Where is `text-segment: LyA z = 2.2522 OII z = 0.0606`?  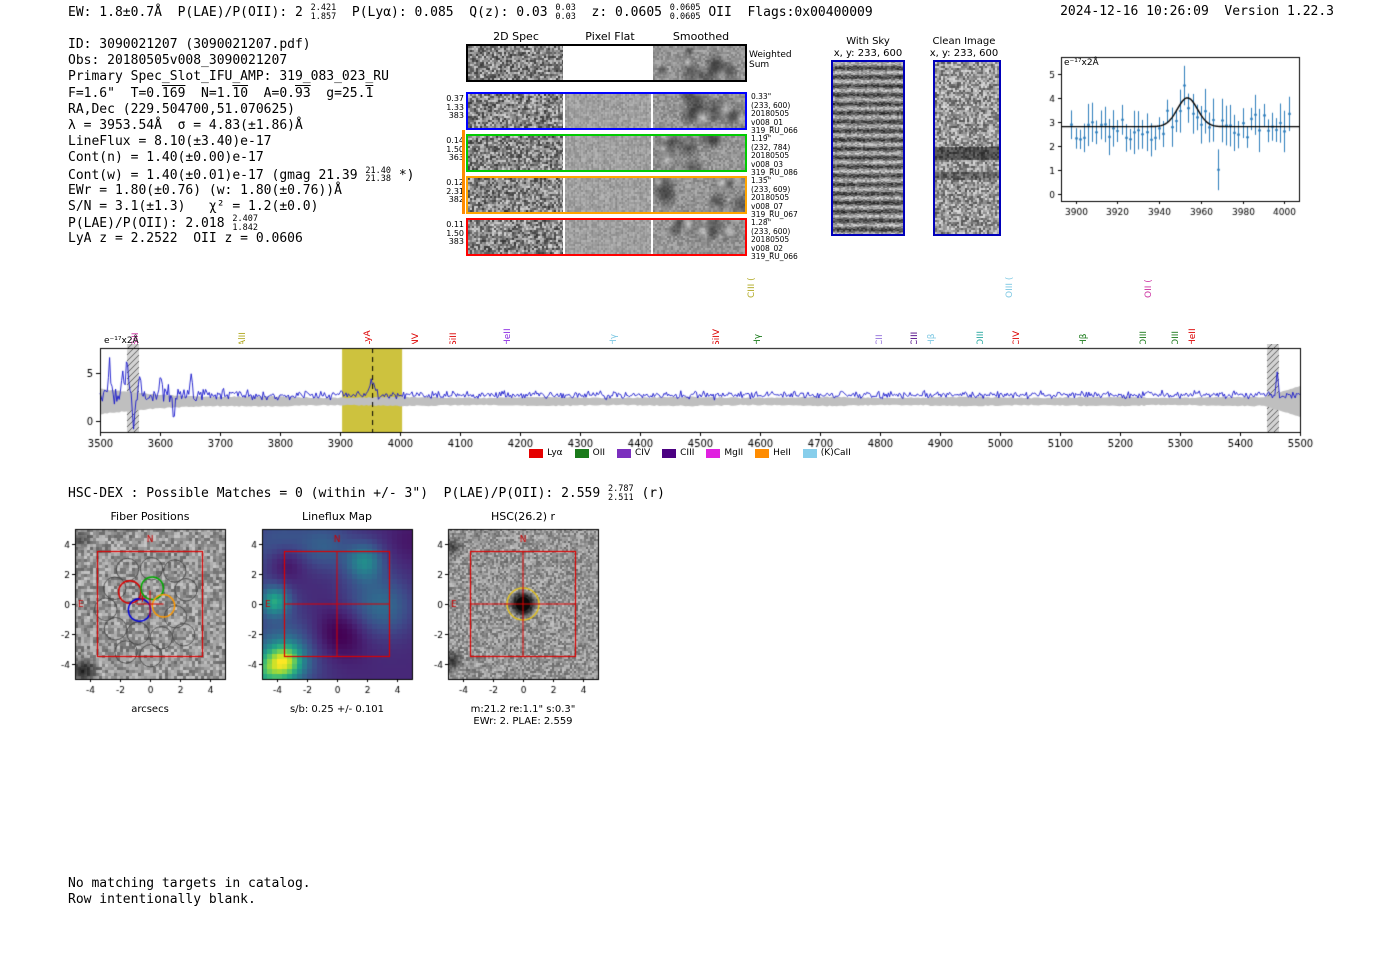
text-segment: LyA z = 2.2522 OII z = 0.0606 is located at coordinates (185, 239).